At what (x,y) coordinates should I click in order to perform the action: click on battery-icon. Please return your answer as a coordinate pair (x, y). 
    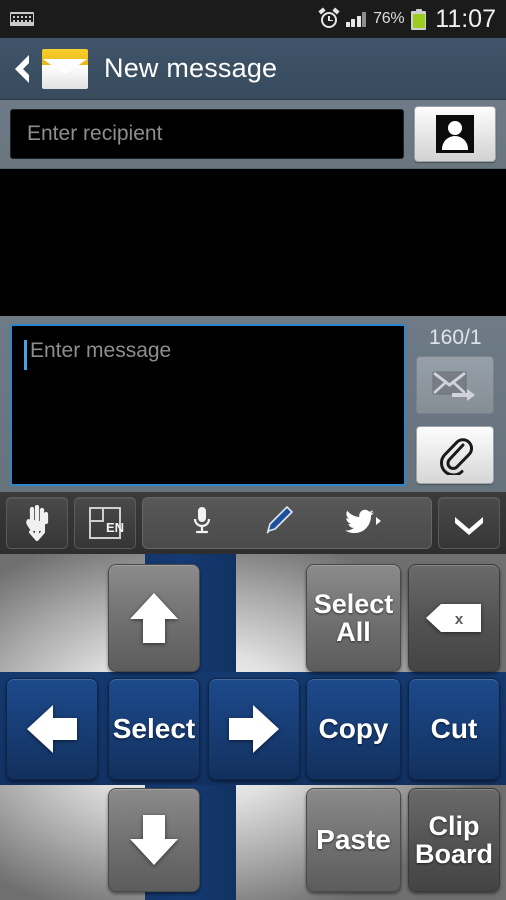
    Looking at the image, I should click on (419, 19).